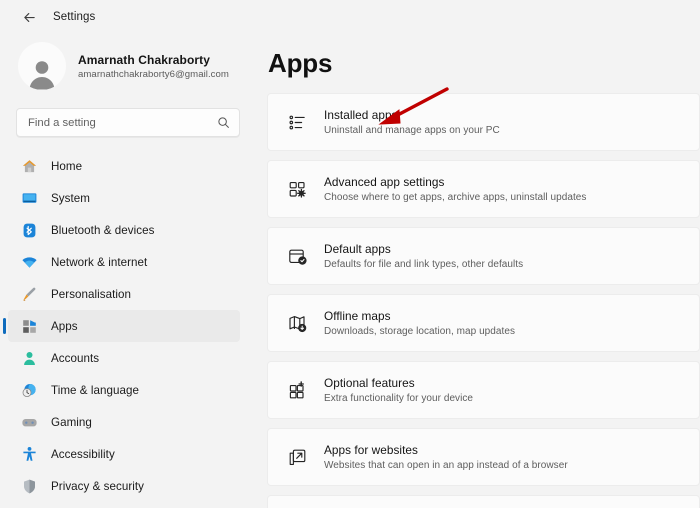 This screenshot has height=508, width=700. What do you see at coordinates (29, 198) in the screenshot?
I see `monitor-icon` at bounding box center [29, 198].